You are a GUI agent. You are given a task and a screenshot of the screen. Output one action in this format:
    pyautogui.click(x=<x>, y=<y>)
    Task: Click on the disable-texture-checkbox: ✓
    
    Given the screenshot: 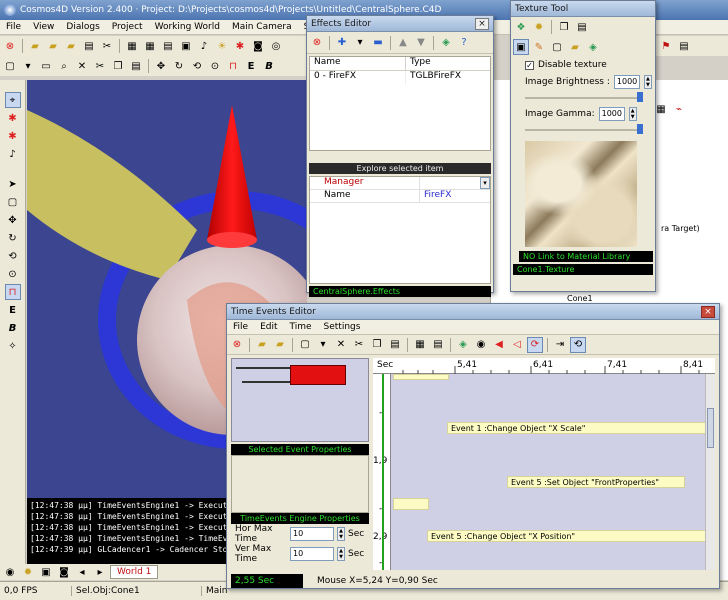 What is the action you would take?
    pyautogui.click(x=529, y=65)
    